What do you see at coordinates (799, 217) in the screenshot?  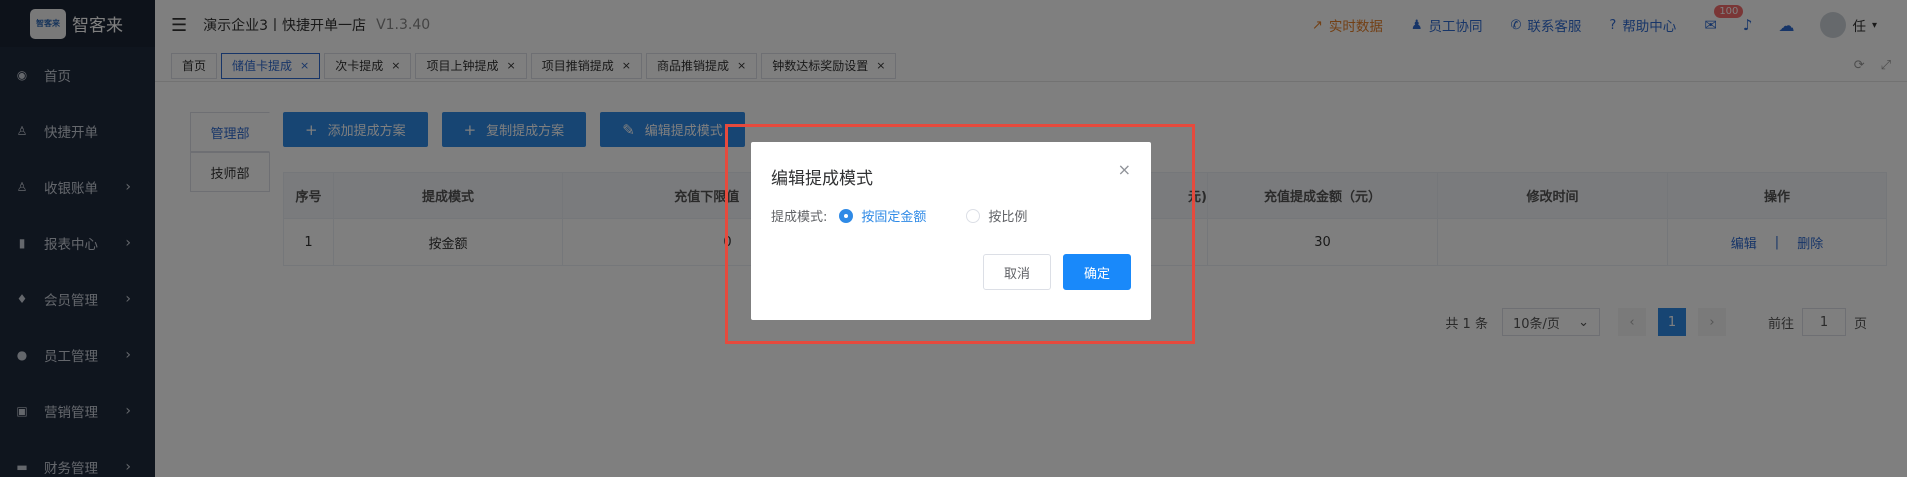 I see `mode-label: 提成模式:` at bounding box center [799, 217].